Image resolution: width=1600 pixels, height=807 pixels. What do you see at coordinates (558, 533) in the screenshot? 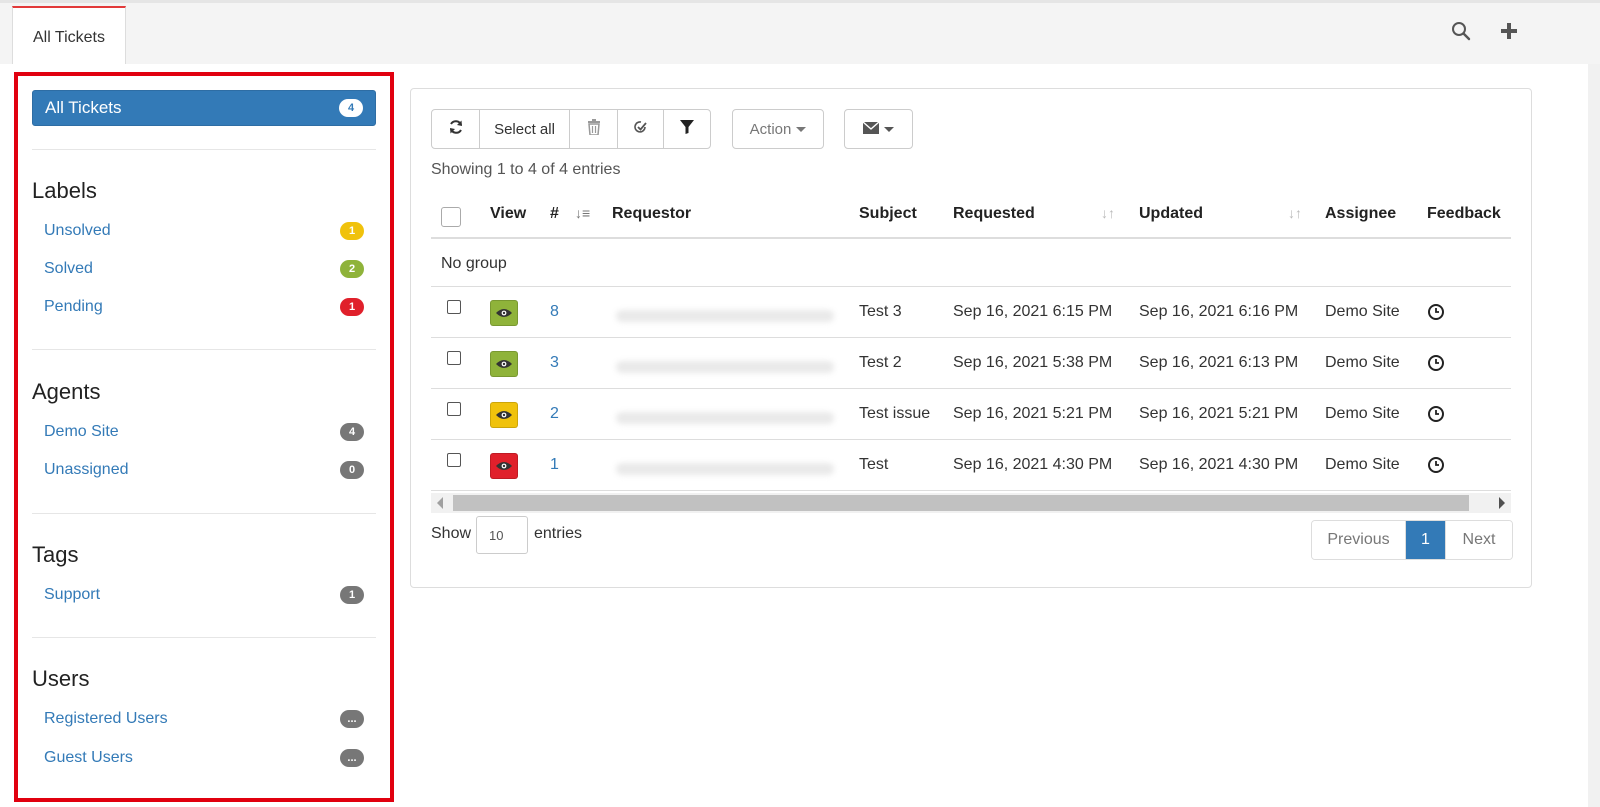
I see `entries-label: entries` at bounding box center [558, 533].